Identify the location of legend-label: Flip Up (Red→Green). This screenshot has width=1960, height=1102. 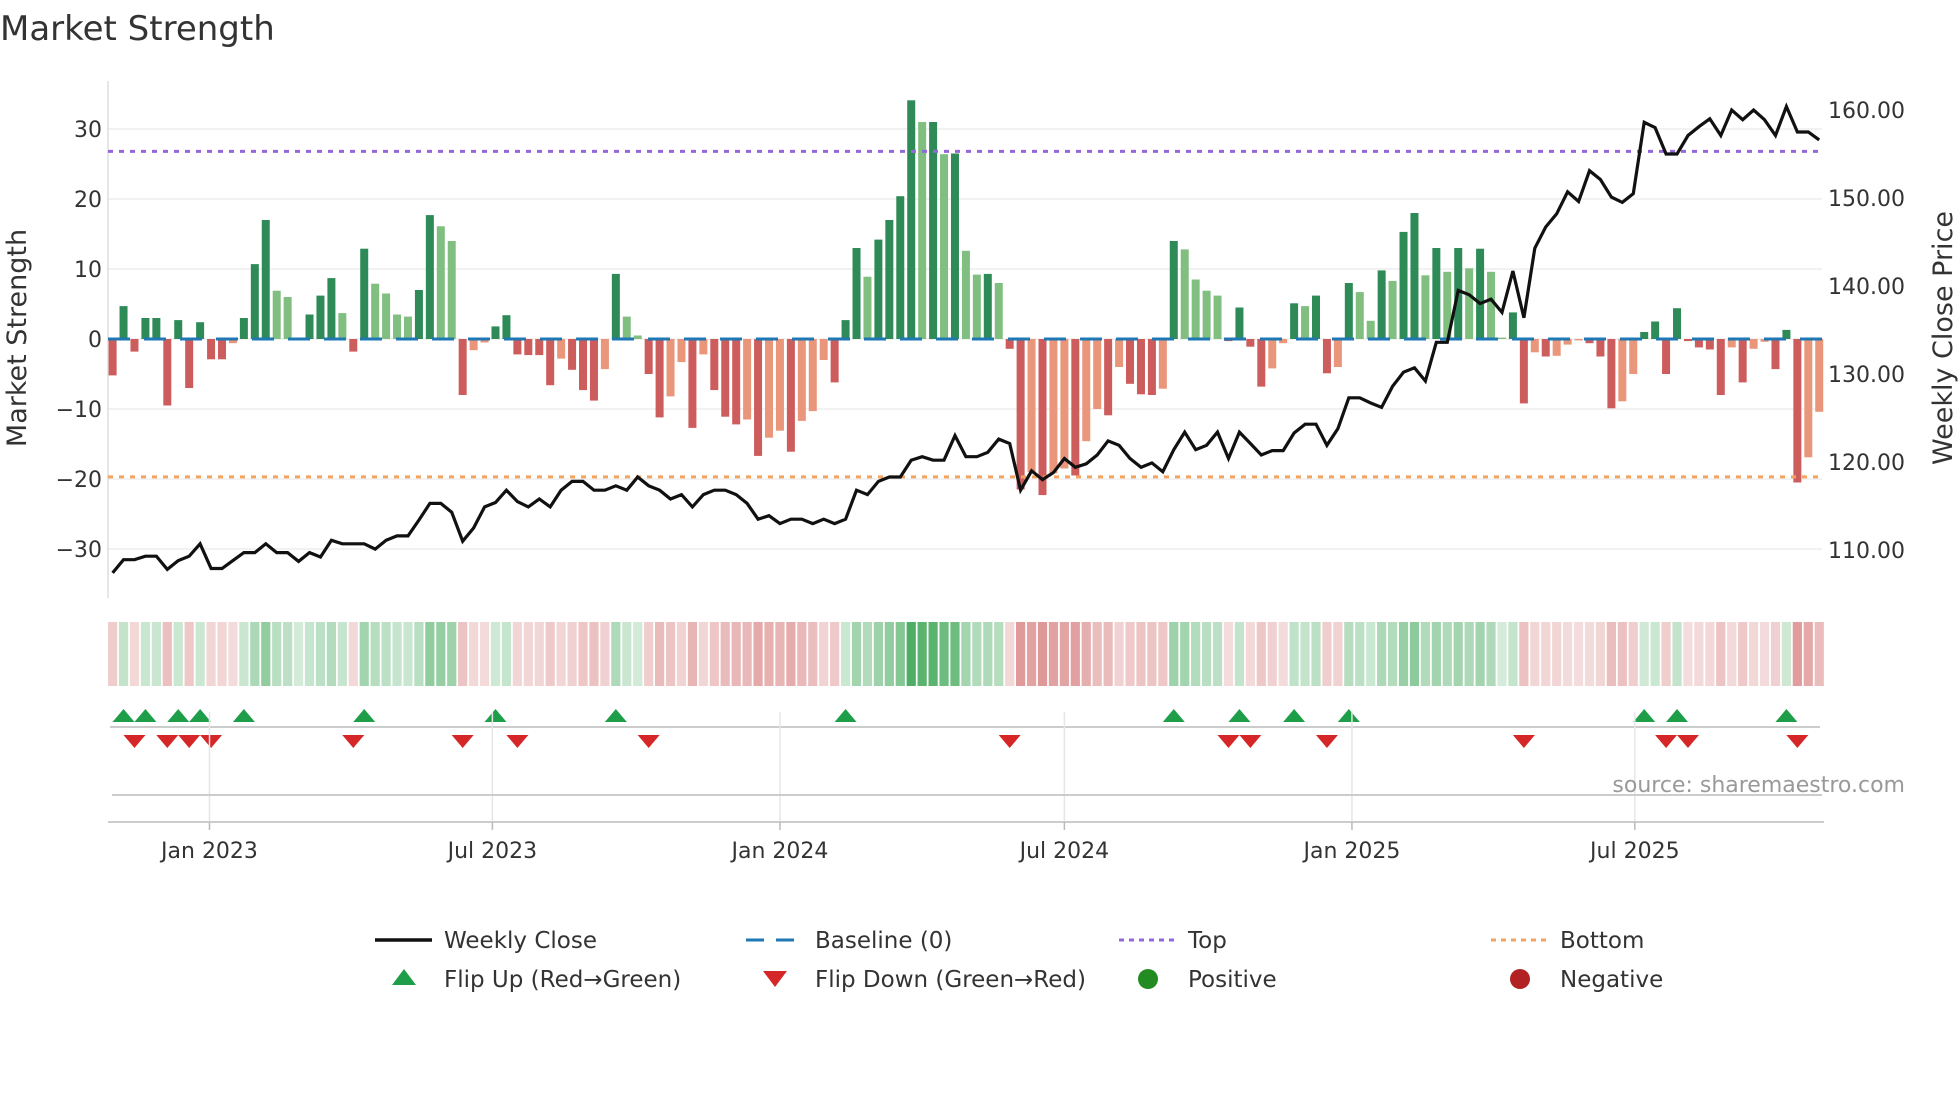
(562, 980).